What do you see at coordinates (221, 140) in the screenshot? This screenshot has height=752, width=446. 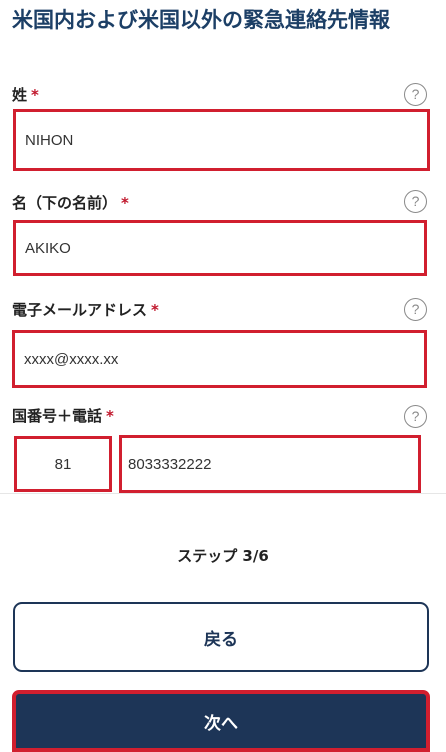 I see `last-name-input: NIHON` at bounding box center [221, 140].